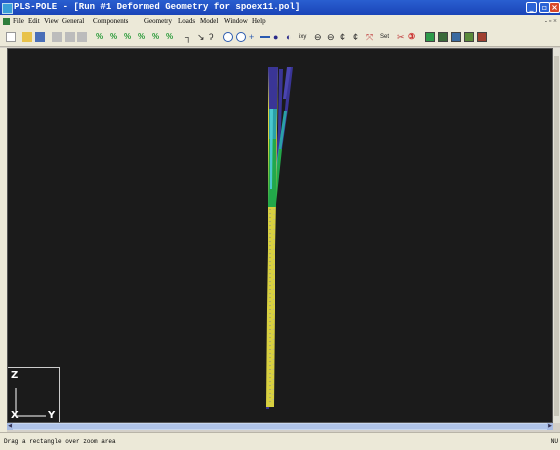 The image size is (560, 450). What do you see at coordinates (254, 37) in the screenshot?
I see `plus-icon: +` at bounding box center [254, 37].